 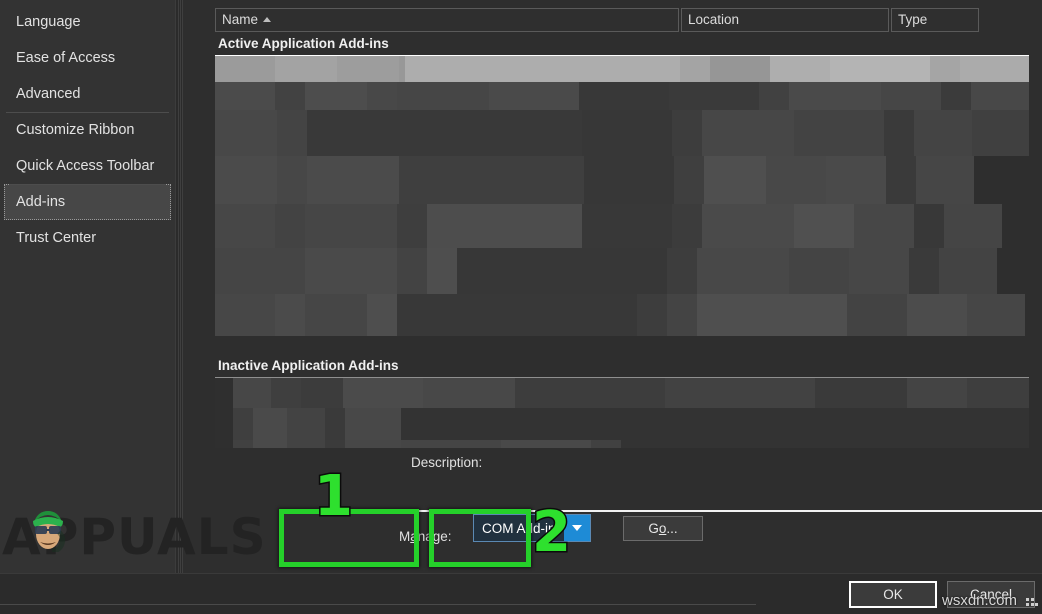 I want to click on sidebar-item-advanced: Advanced, so click(x=87, y=94).